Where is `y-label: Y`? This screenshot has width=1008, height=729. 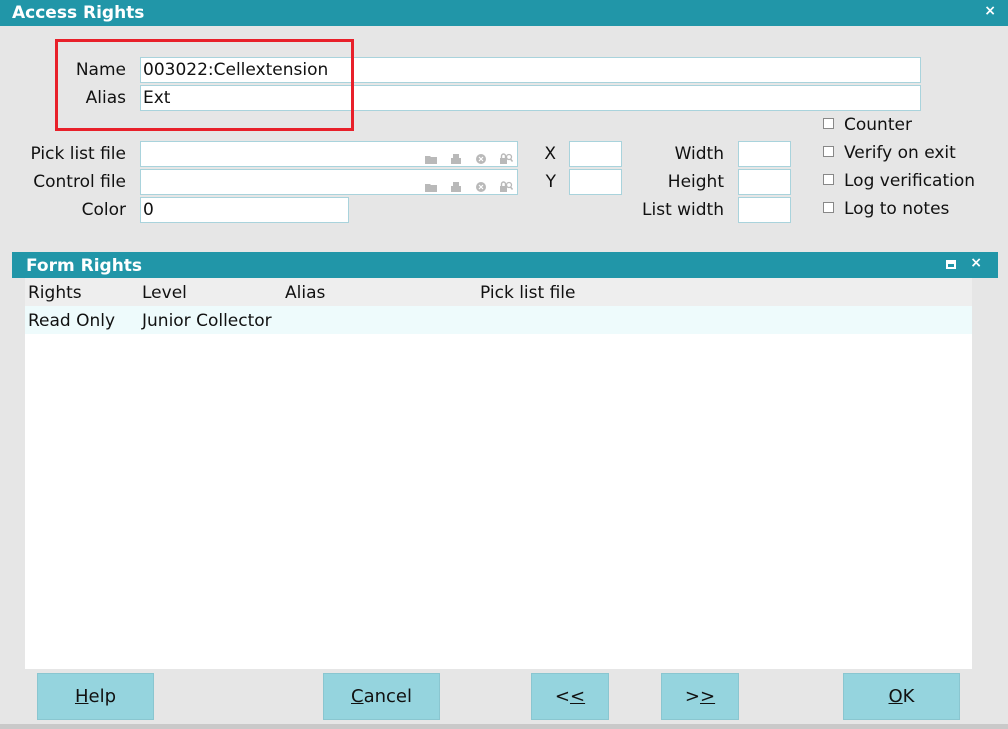 y-label: Y is located at coordinates (550, 182).